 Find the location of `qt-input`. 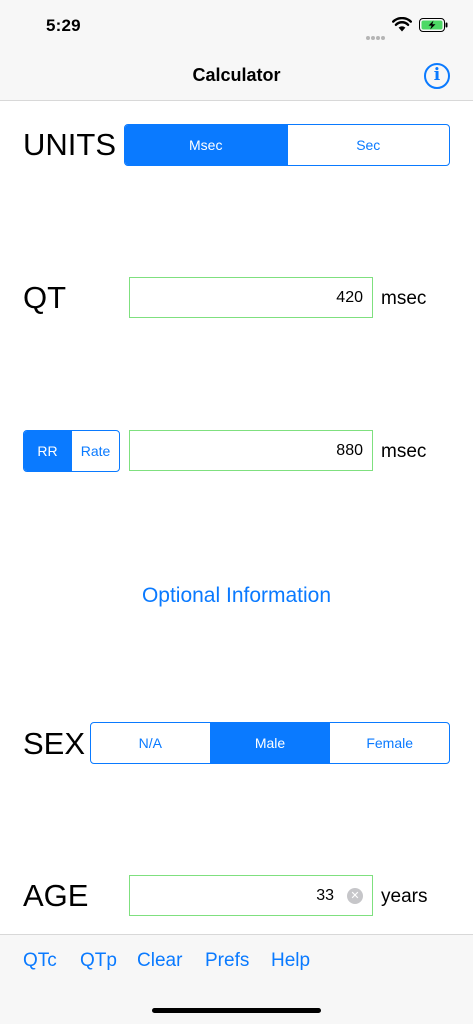

qt-input is located at coordinates (251, 297).